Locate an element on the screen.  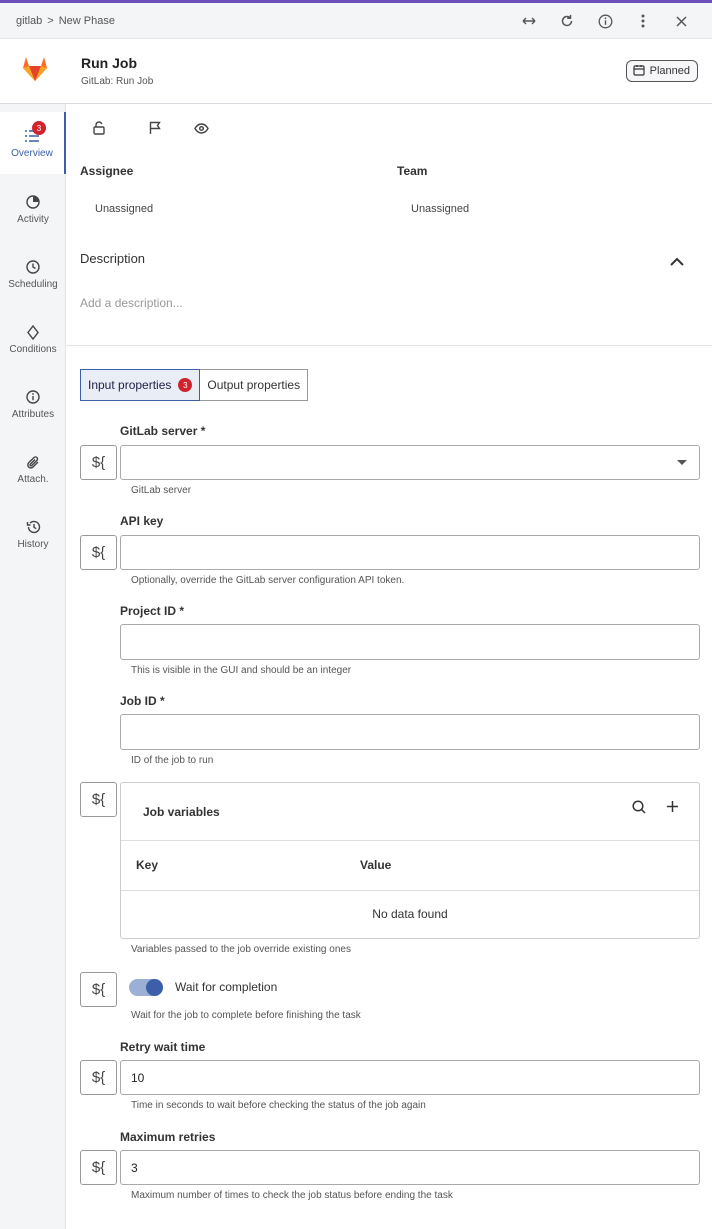
sidebar-item-label: Activity is located at coordinates (33, 219).